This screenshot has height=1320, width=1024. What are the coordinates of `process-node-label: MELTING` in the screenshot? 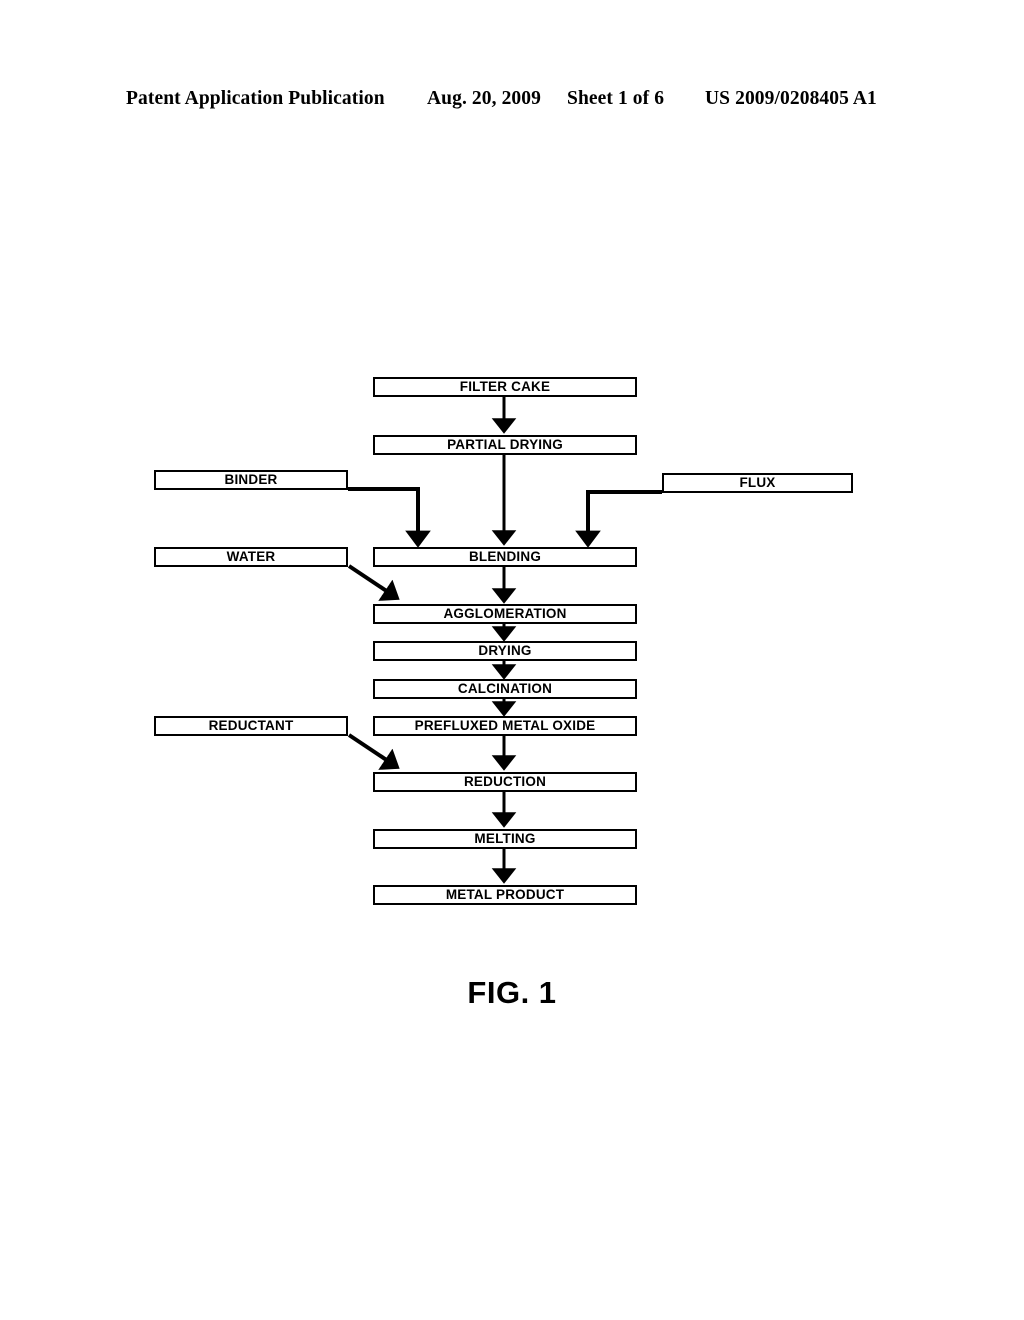 It's located at (505, 839).